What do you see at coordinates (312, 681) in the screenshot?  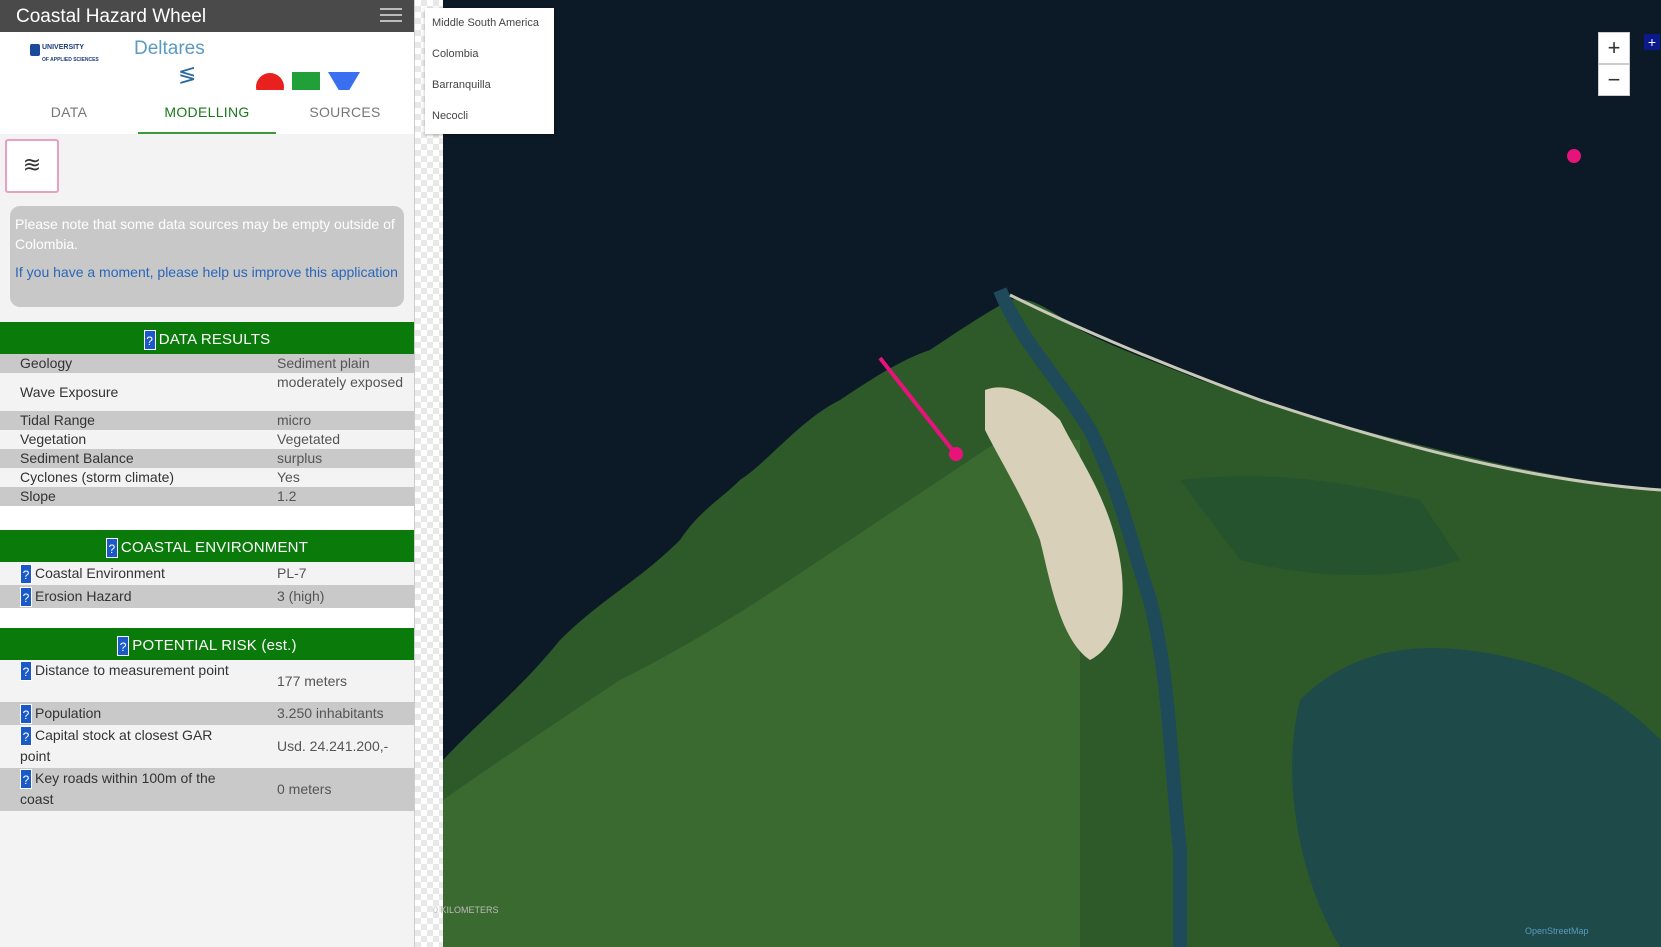 I see `row-value: 177 meters` at bounding box center [312, 681].